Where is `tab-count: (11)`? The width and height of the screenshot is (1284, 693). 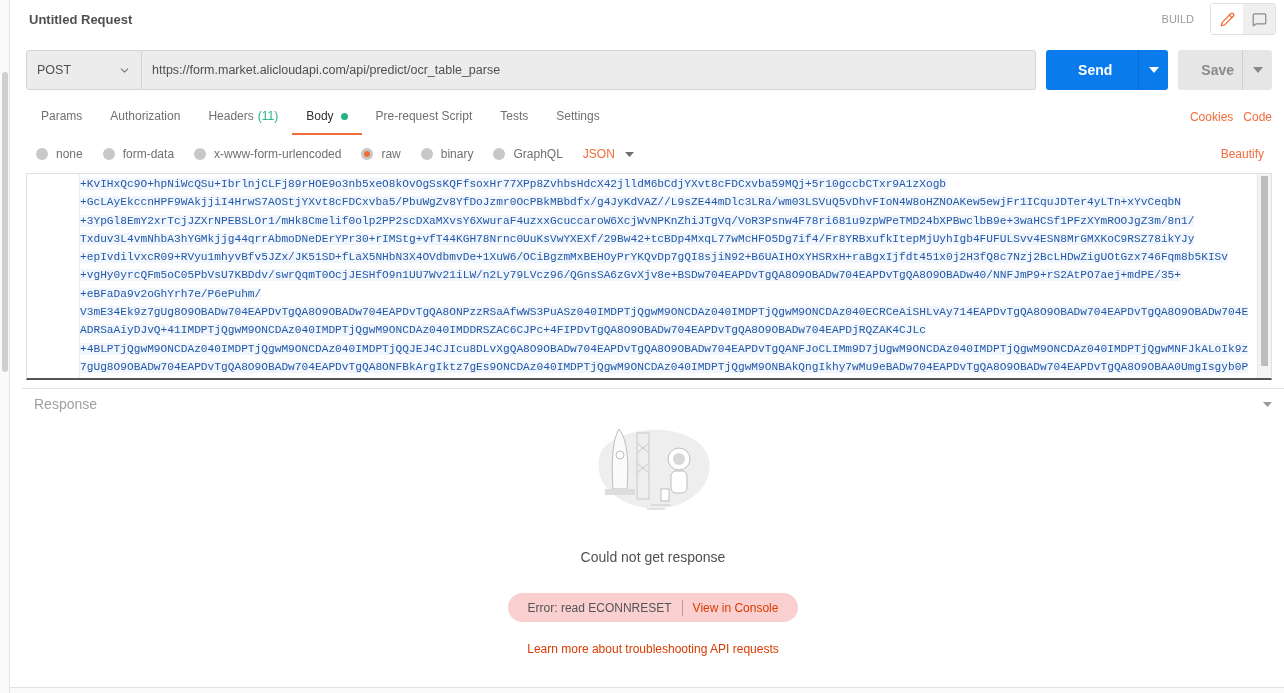
tab-count: (11) is located at coordinates (268, 116).